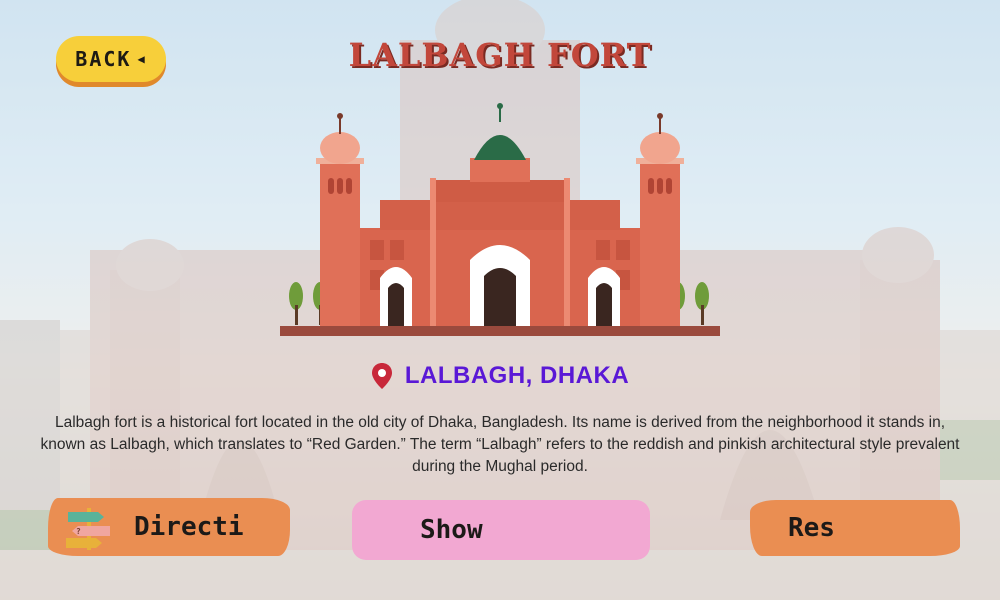  What do you see at coordinates (811, 528) in the screenshot?
I see `res-button-label: Res` at bounding box center [811, 528].